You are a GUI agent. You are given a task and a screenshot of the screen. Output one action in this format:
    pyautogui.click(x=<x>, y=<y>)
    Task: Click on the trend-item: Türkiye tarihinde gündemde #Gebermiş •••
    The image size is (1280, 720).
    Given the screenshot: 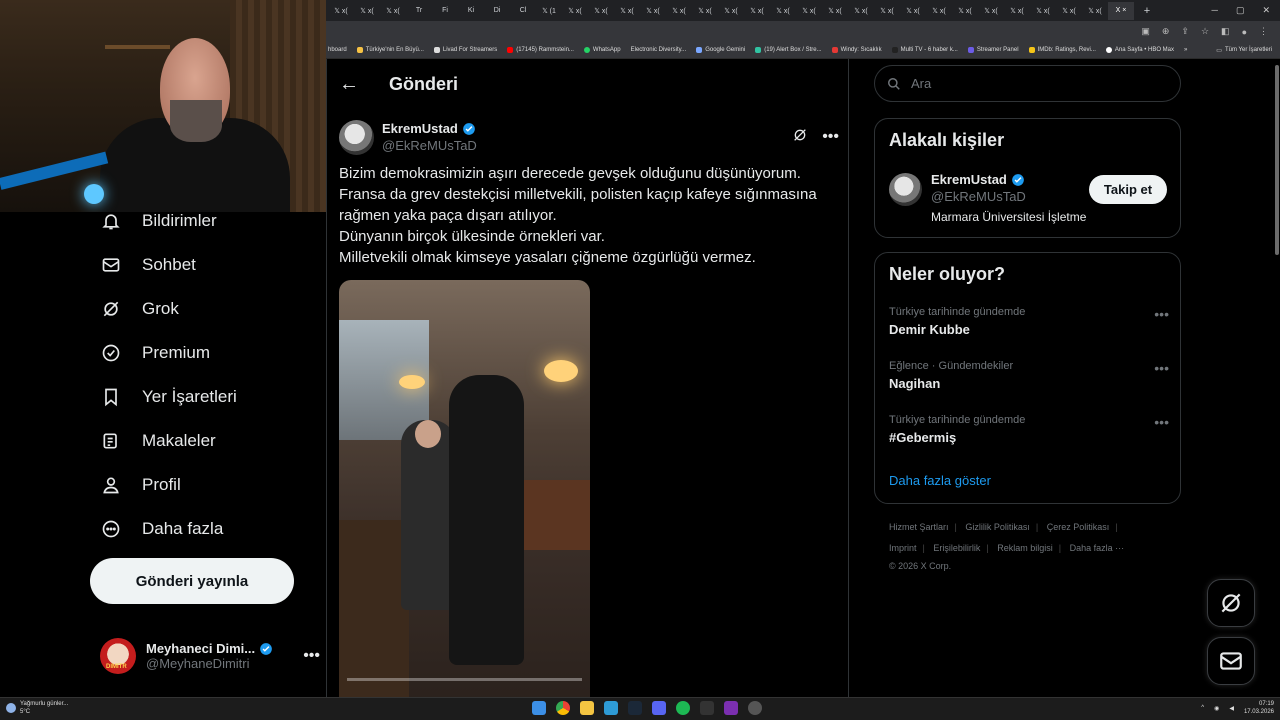 What is the action you would take?
    pyautogui.click(x=1029, y=429)
    